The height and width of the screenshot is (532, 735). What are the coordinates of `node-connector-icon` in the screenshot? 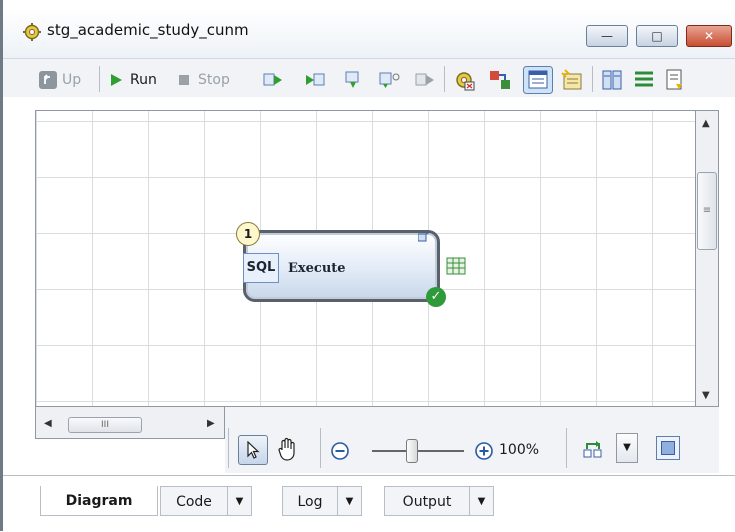 It's located at (424, 237).